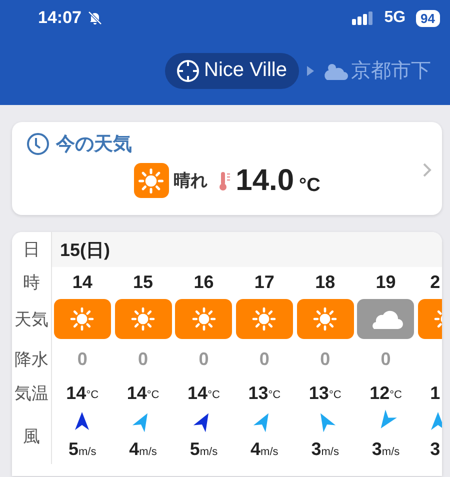  What do you see at coordinates (395, 18) in the screenshot?
I see `network-label: 5G` at bounding box center [395, 18].